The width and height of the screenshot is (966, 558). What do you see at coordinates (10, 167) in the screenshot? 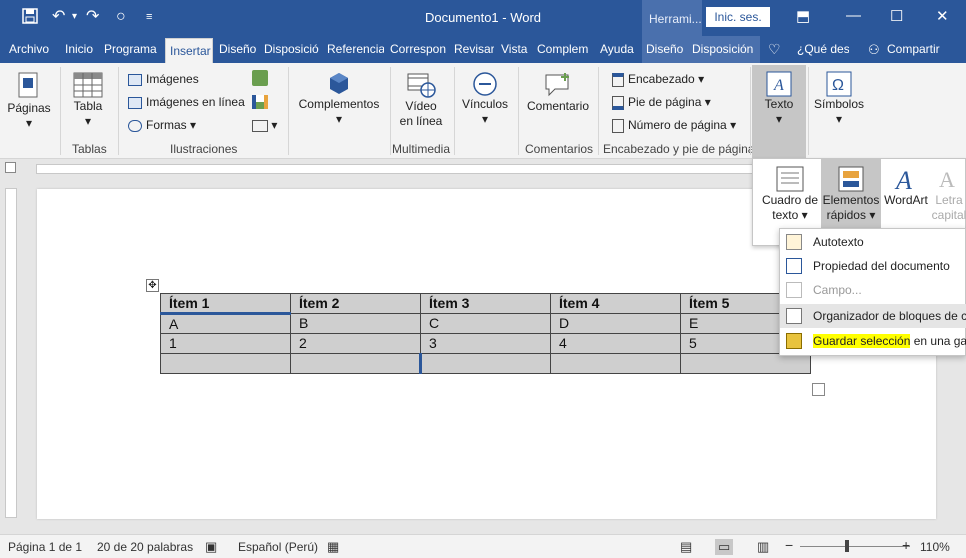
I see `tab-selector-icon` at bounding box center [10, 167].